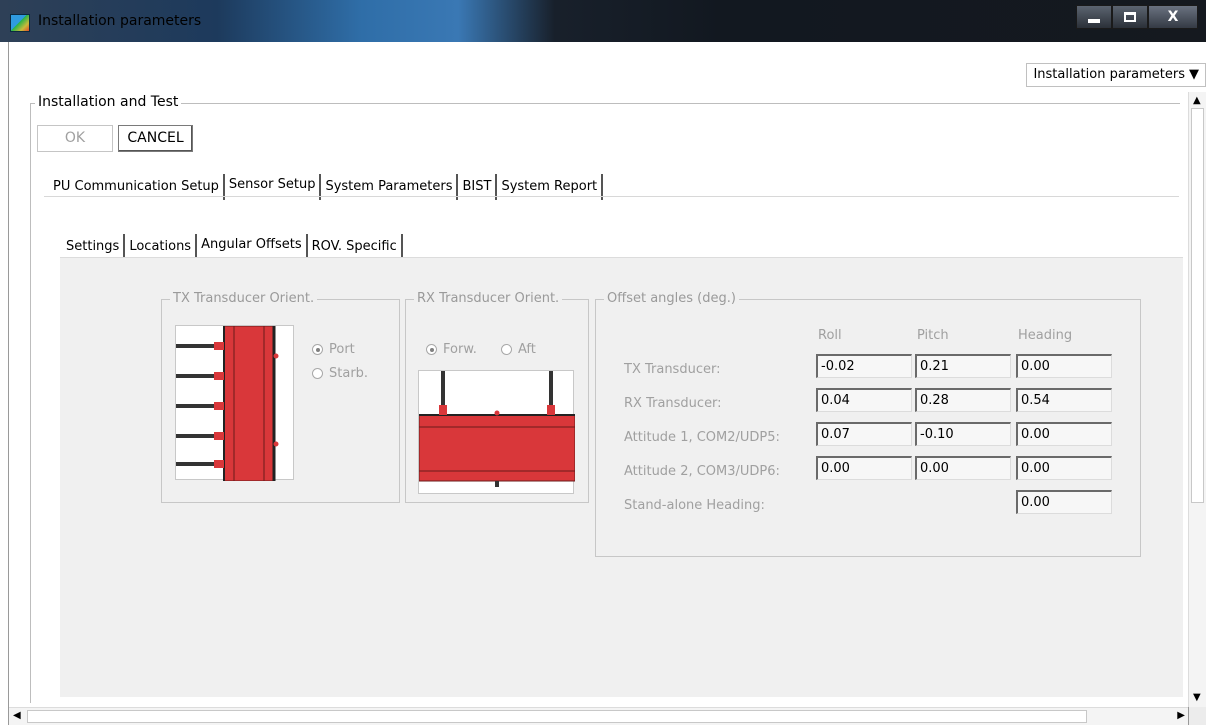 Image resolution: width=1206 pixels, height=725 pixels. I want to click on tx-port-label: Port, so click(342, 349).